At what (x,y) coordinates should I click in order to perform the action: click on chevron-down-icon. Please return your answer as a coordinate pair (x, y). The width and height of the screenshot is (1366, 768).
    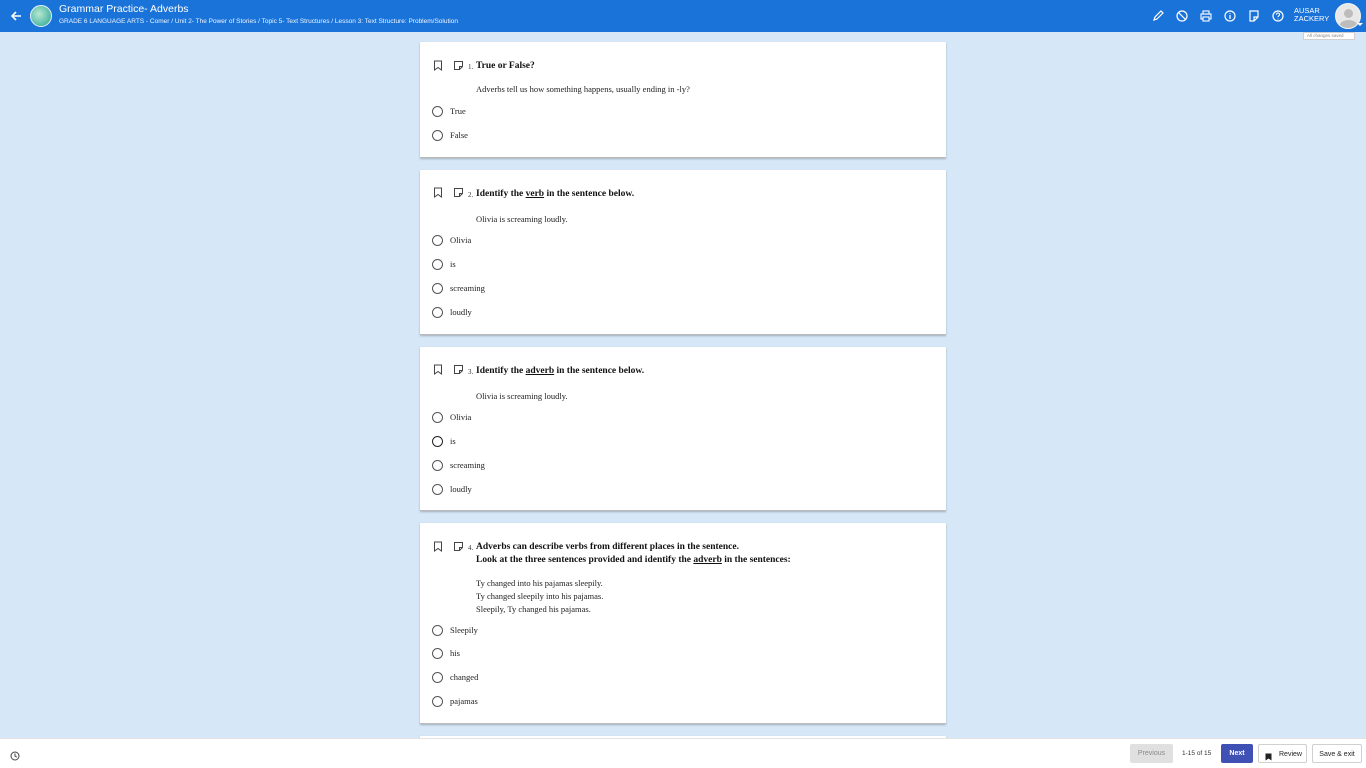
    Looking at the image, I should click on (1360, 24).